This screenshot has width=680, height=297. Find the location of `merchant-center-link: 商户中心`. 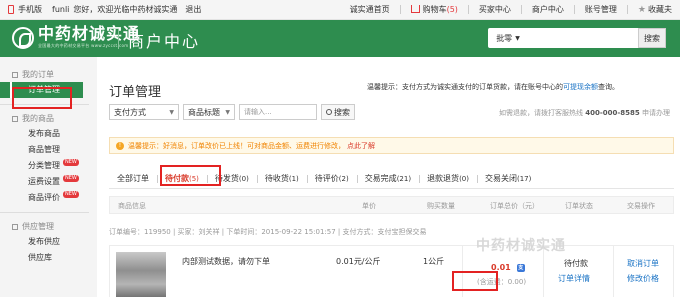

merchant-center-link: 商户中心 is located at coordinates (548, 9).